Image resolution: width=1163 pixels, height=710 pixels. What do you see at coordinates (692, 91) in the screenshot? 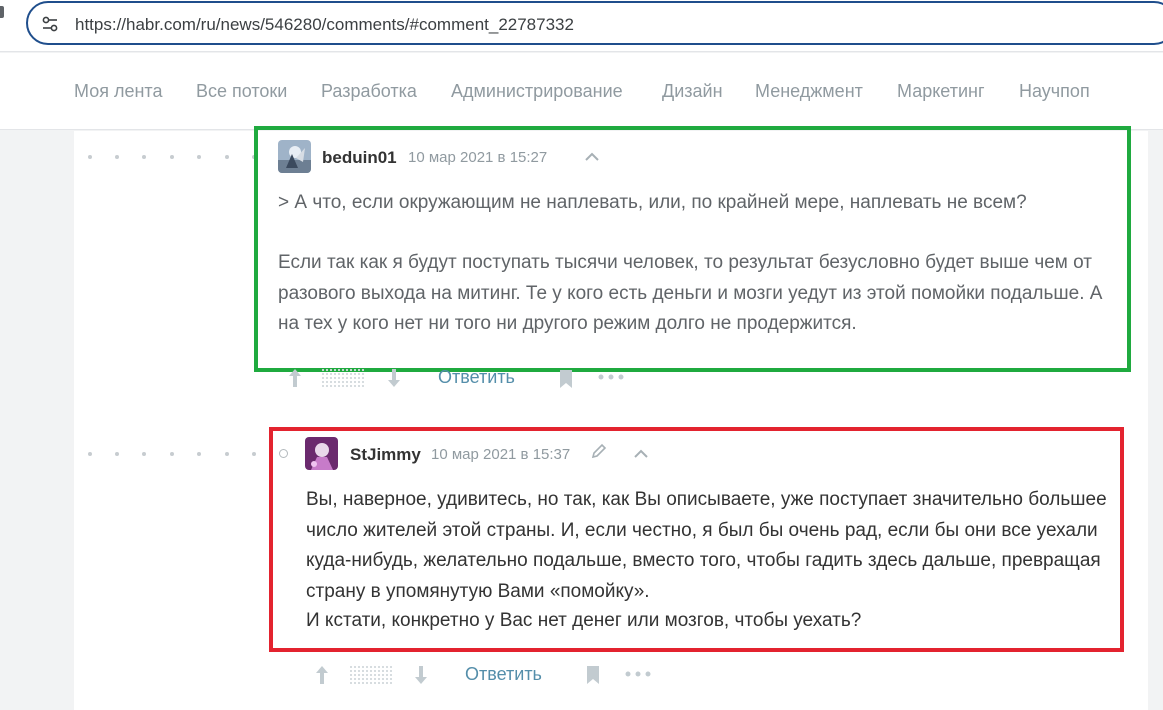
I see `nav-item-design: Дизайн` at bounding box center [692, 91].